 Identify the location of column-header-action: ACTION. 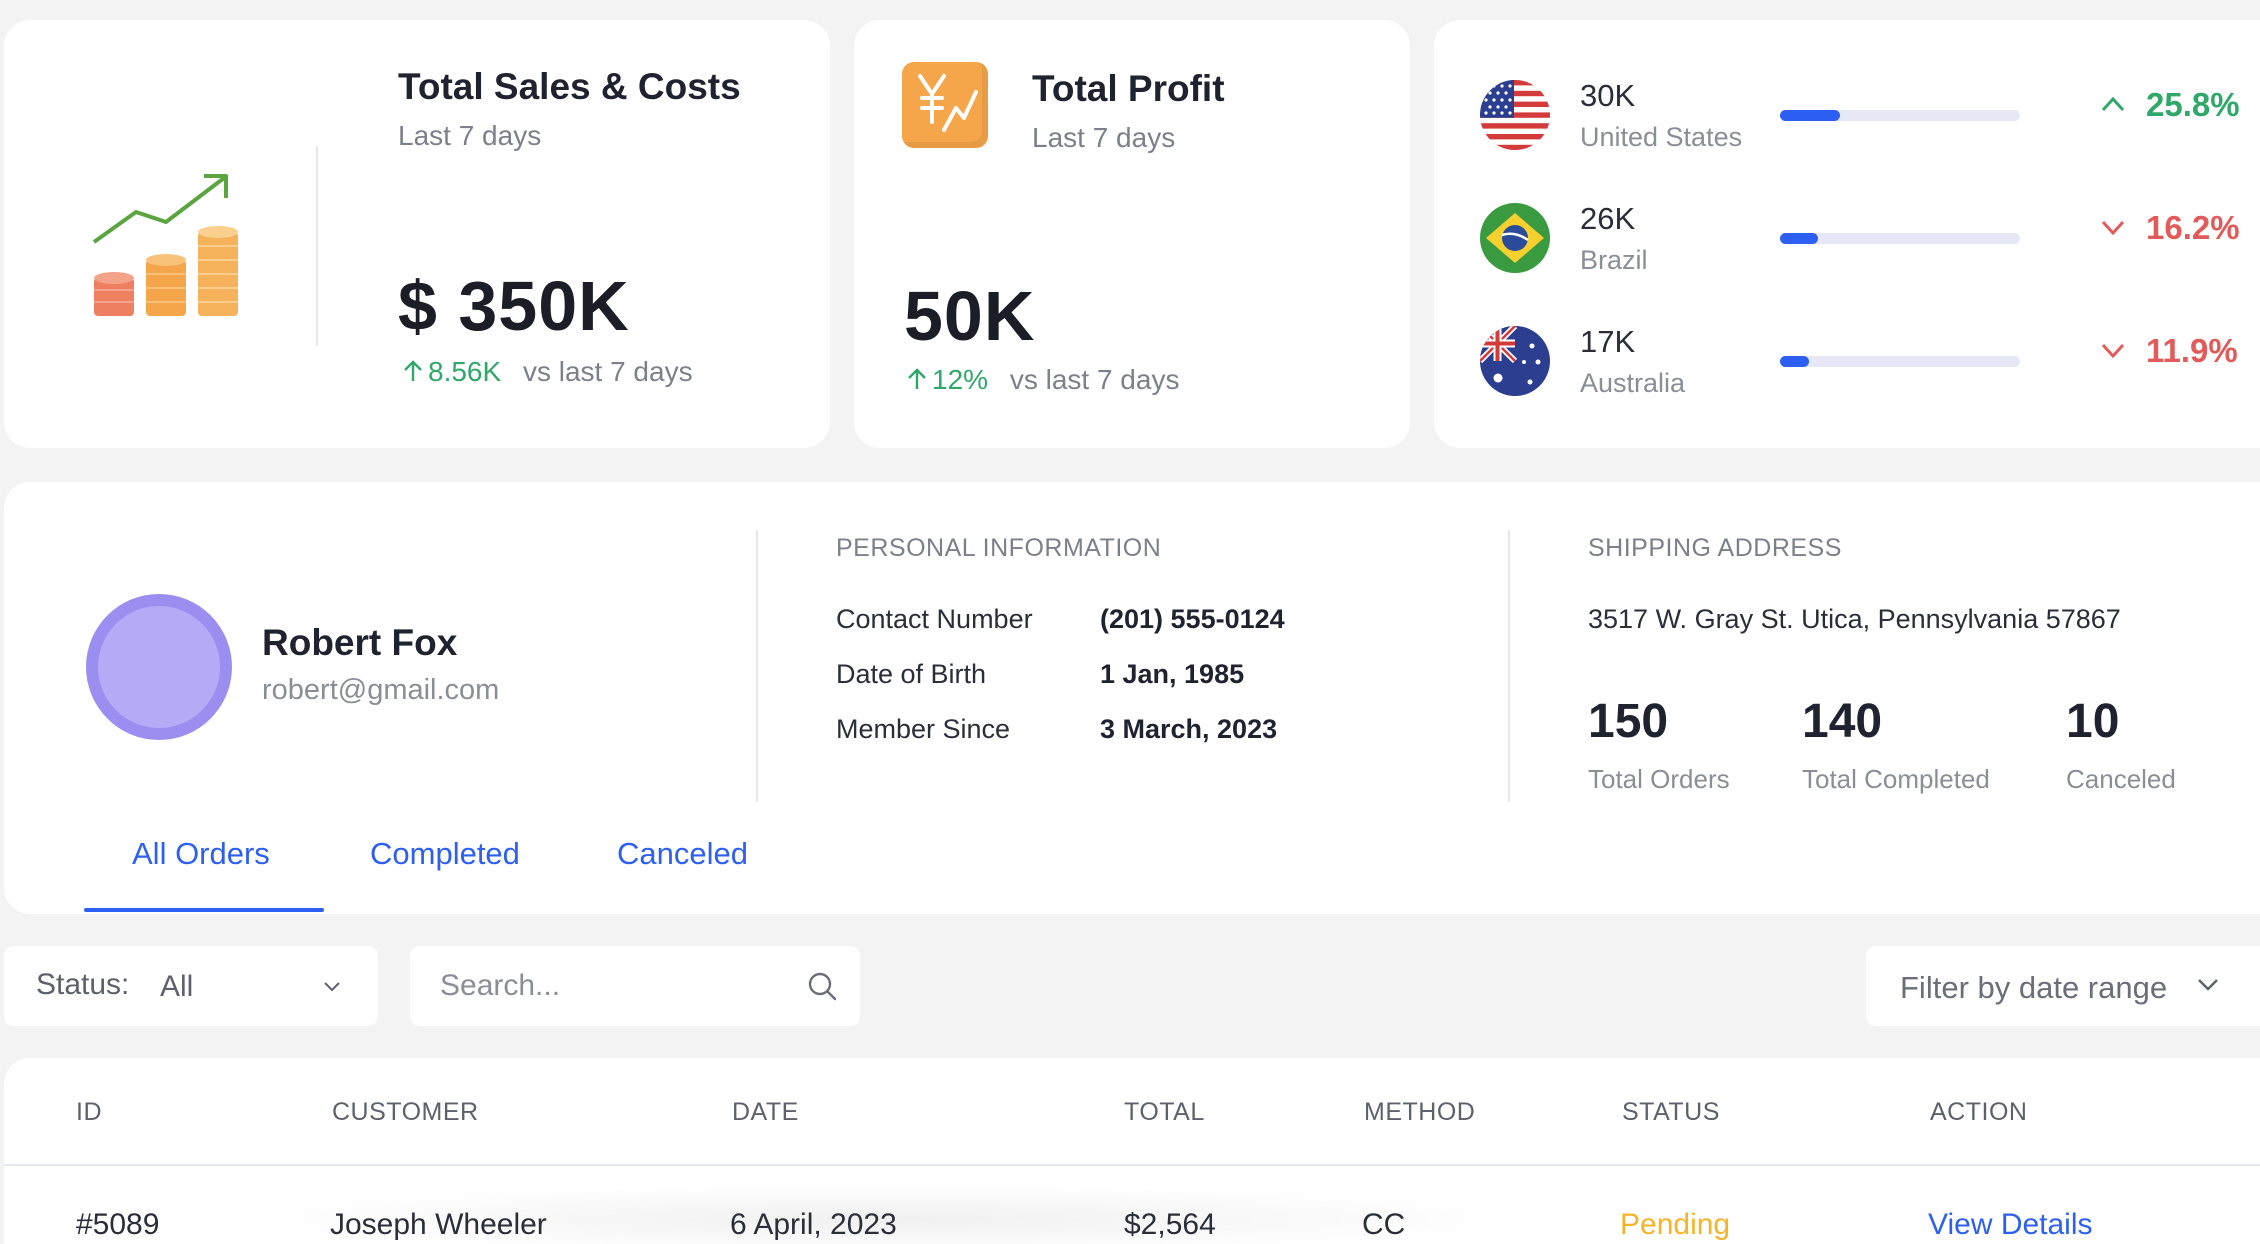
(1979, 1112).